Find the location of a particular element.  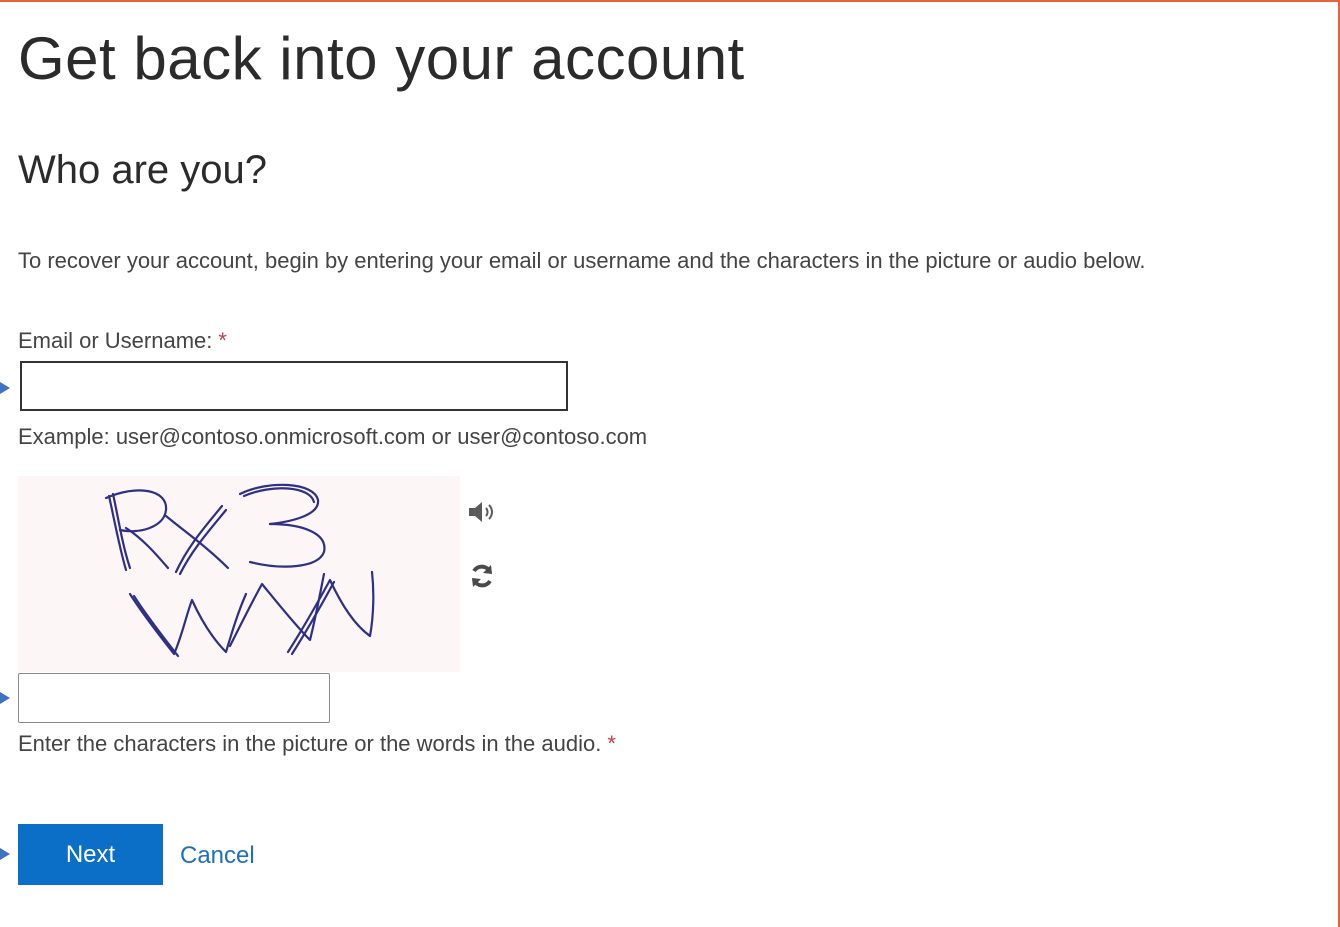

captcha-drawing is located at coordinates (239, 570).